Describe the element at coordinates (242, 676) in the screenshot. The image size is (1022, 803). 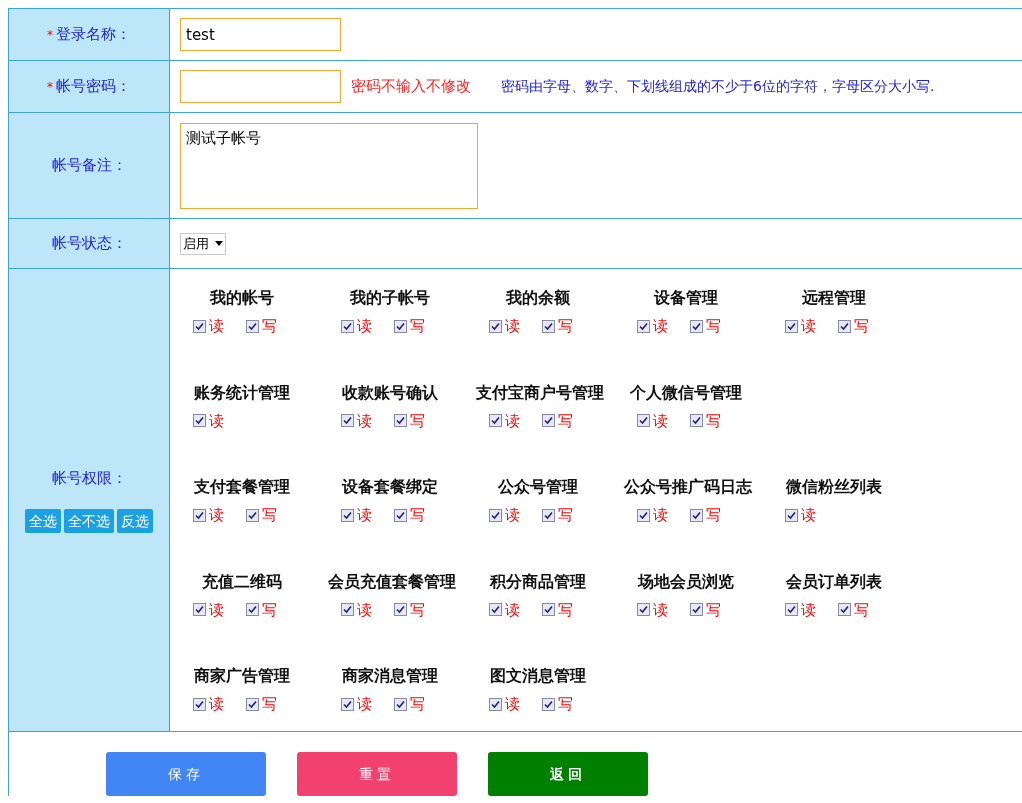
I see `permission-title: 商家广告管理` at that location.